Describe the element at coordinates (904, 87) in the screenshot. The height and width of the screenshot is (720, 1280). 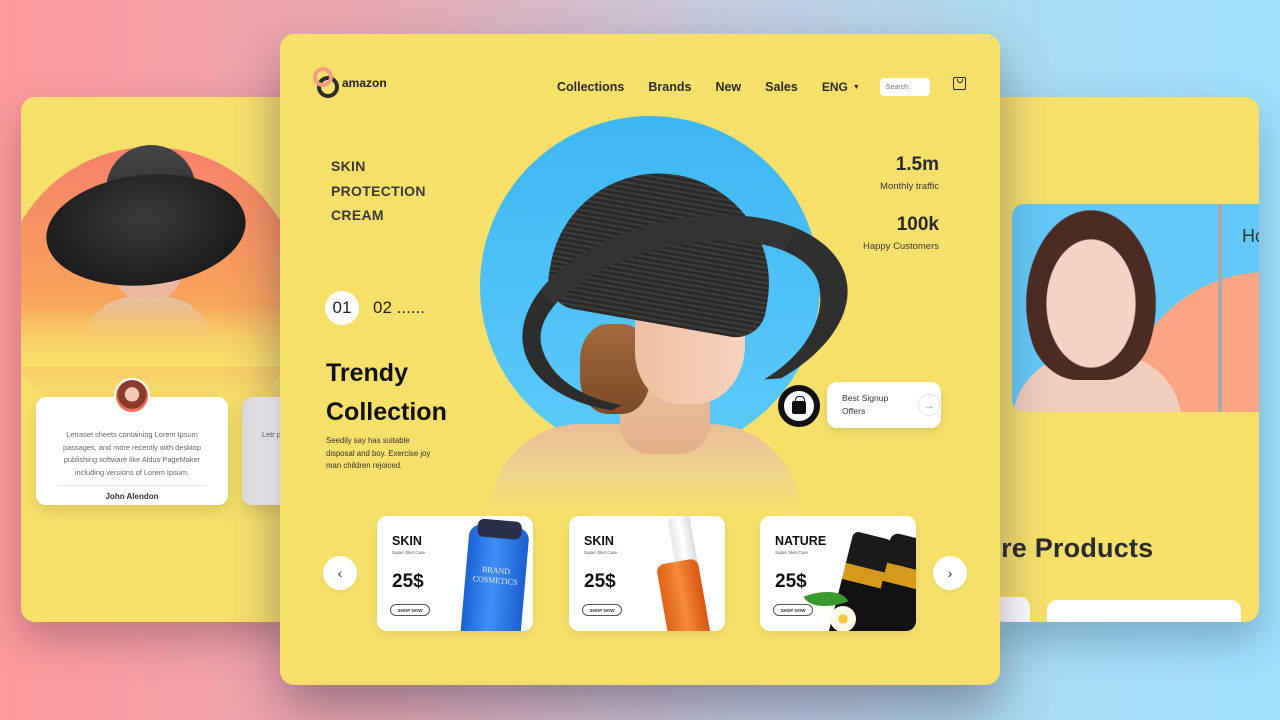
I see `search-input` at that location.